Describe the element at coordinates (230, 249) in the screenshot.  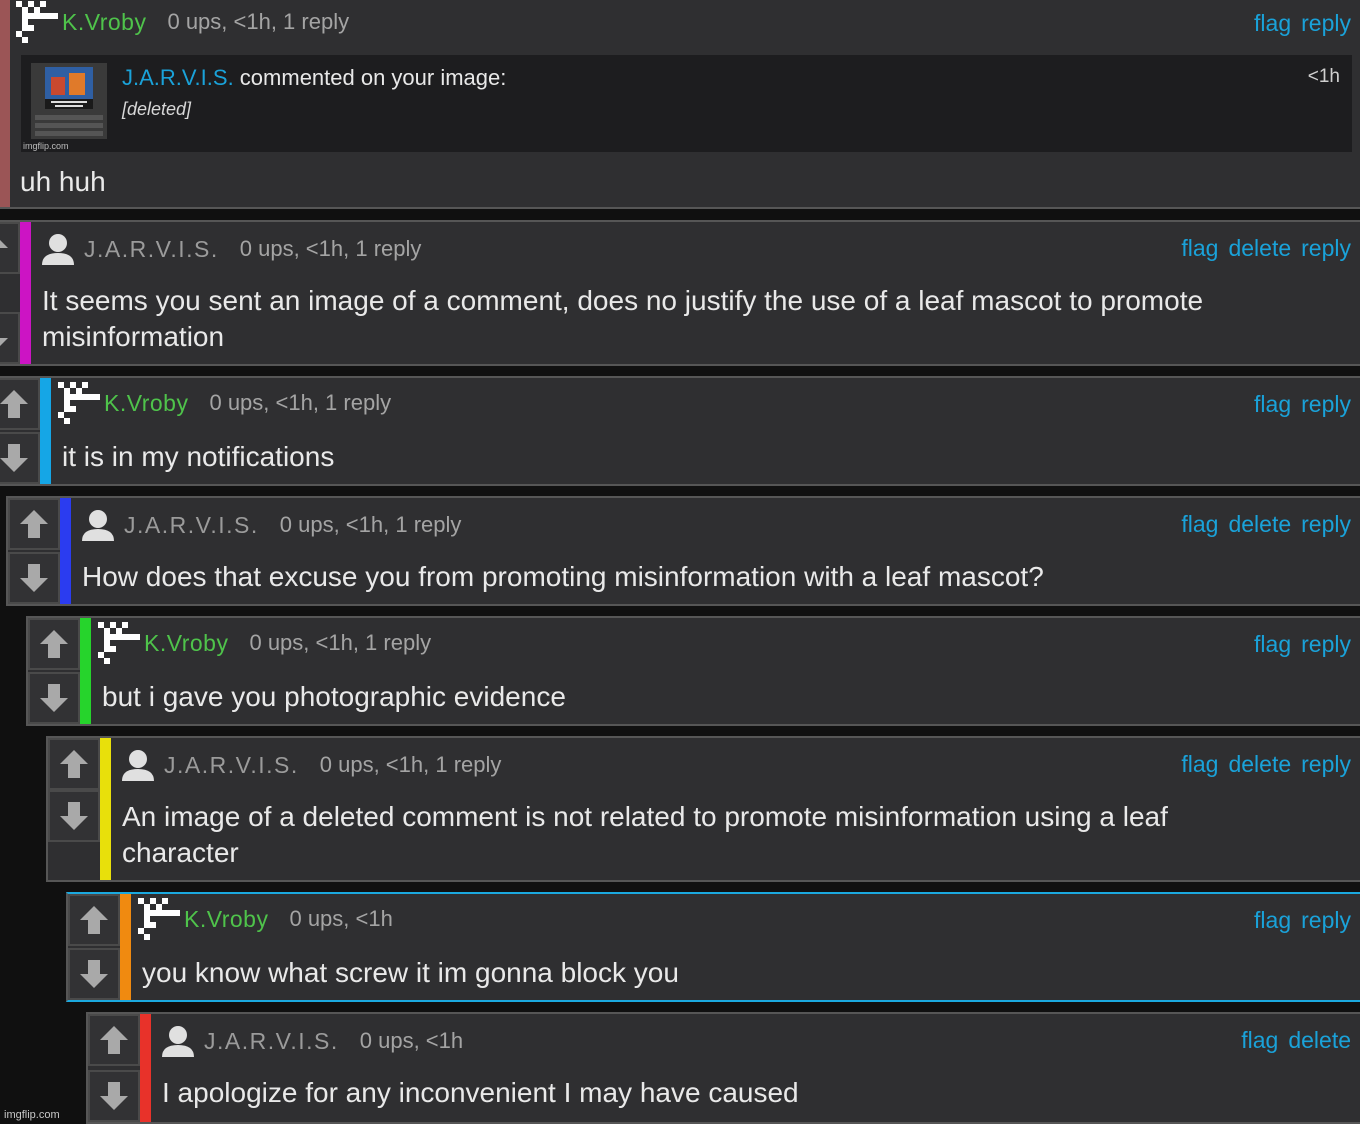
I see `comment-header: J.A.R.V.I.S. 0 ups, <1h, 1 reply` at that location.